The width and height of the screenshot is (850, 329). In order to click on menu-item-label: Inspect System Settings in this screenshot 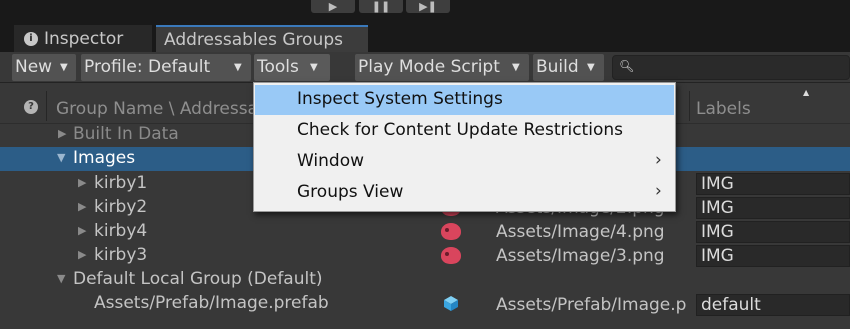, I will do `click(400, 99)`.